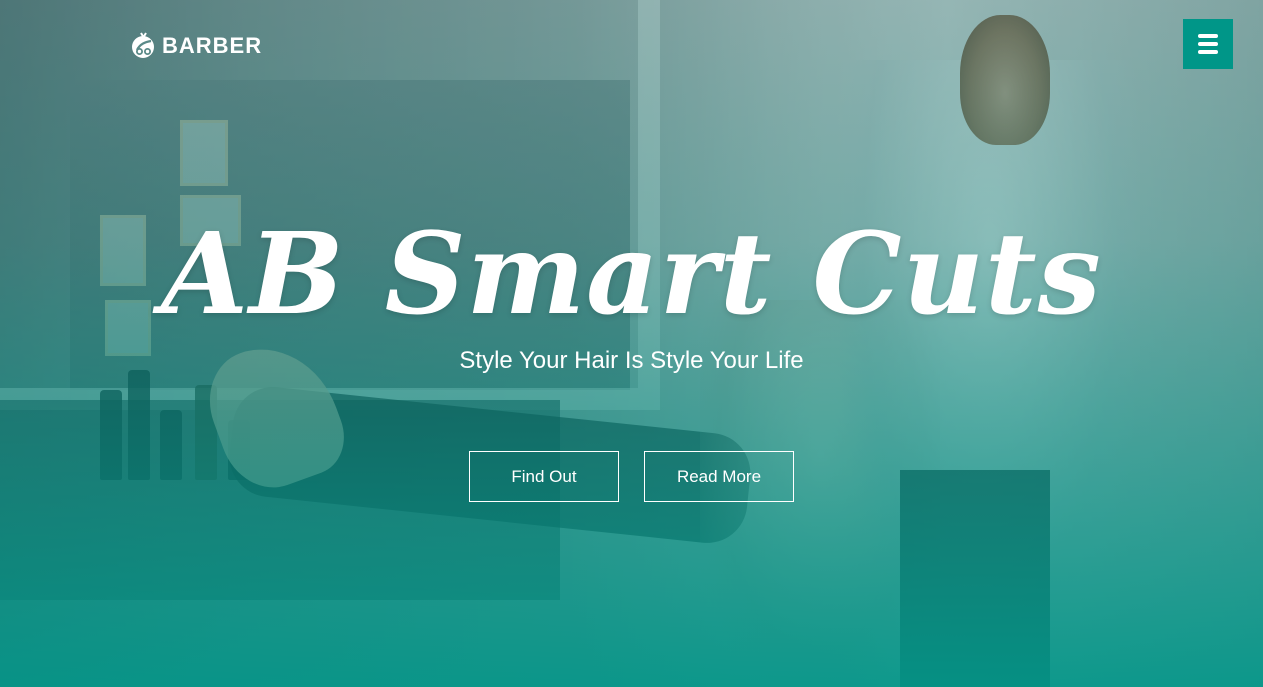 The width and height of the screenshot is (1263, 687). What do you see at coordinates (631, 360) in the screenshot?
I see `hero-subtitle: Style Your Hair Is Style Your Life` at bounding box center [631, 360].